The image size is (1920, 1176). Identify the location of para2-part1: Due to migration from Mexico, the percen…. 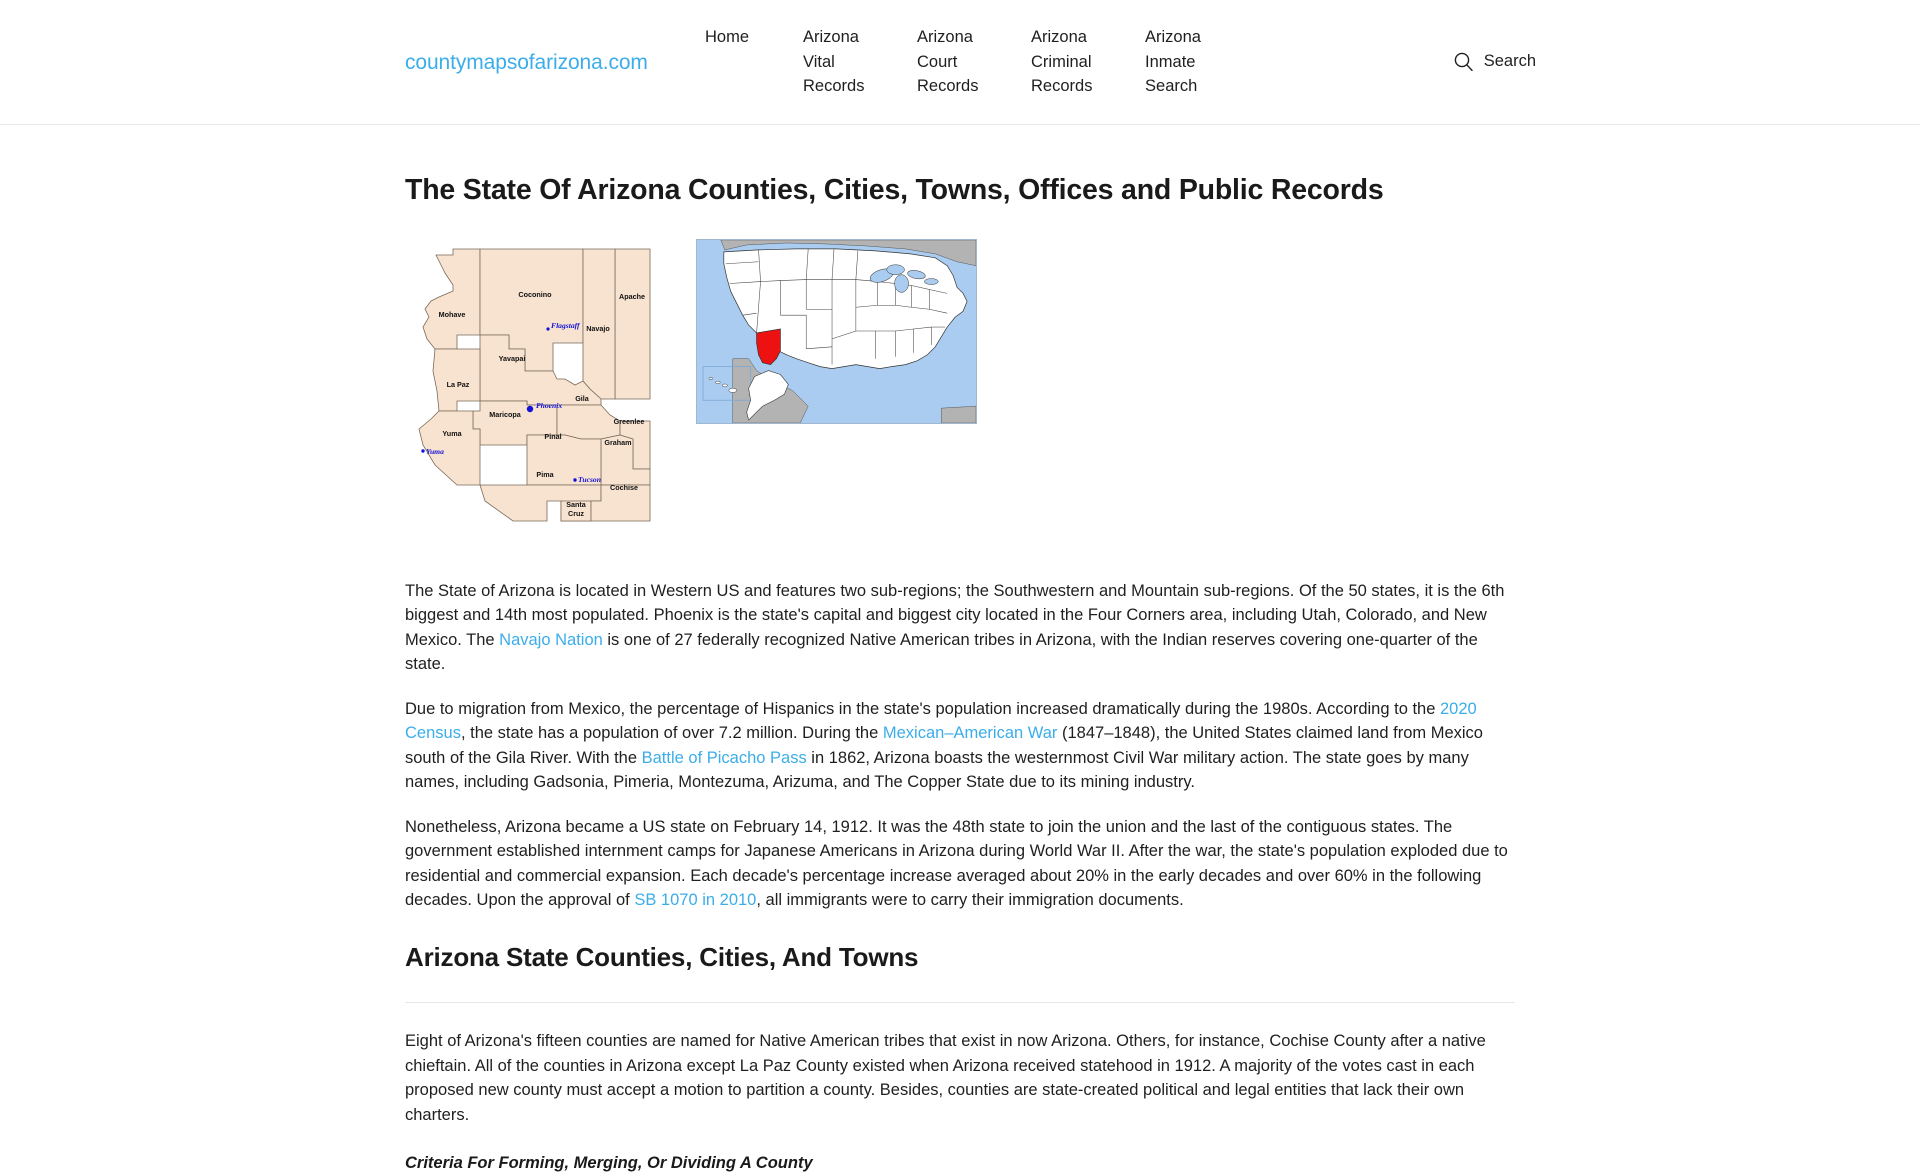
(922, 708).